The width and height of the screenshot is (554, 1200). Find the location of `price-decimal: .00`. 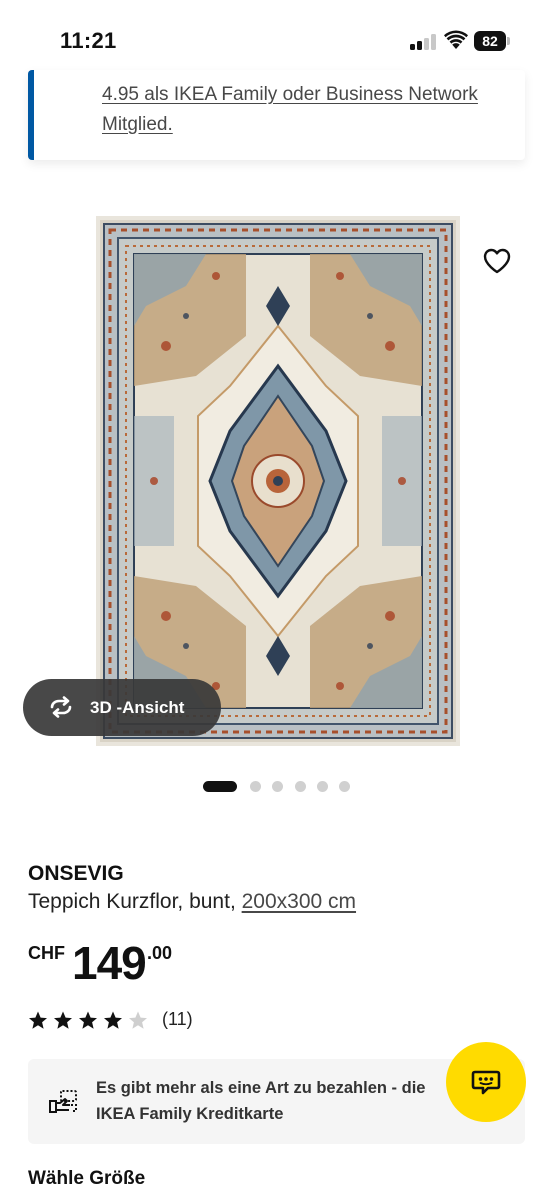

price-decimal: .00 is located at coordinates (160, 953).